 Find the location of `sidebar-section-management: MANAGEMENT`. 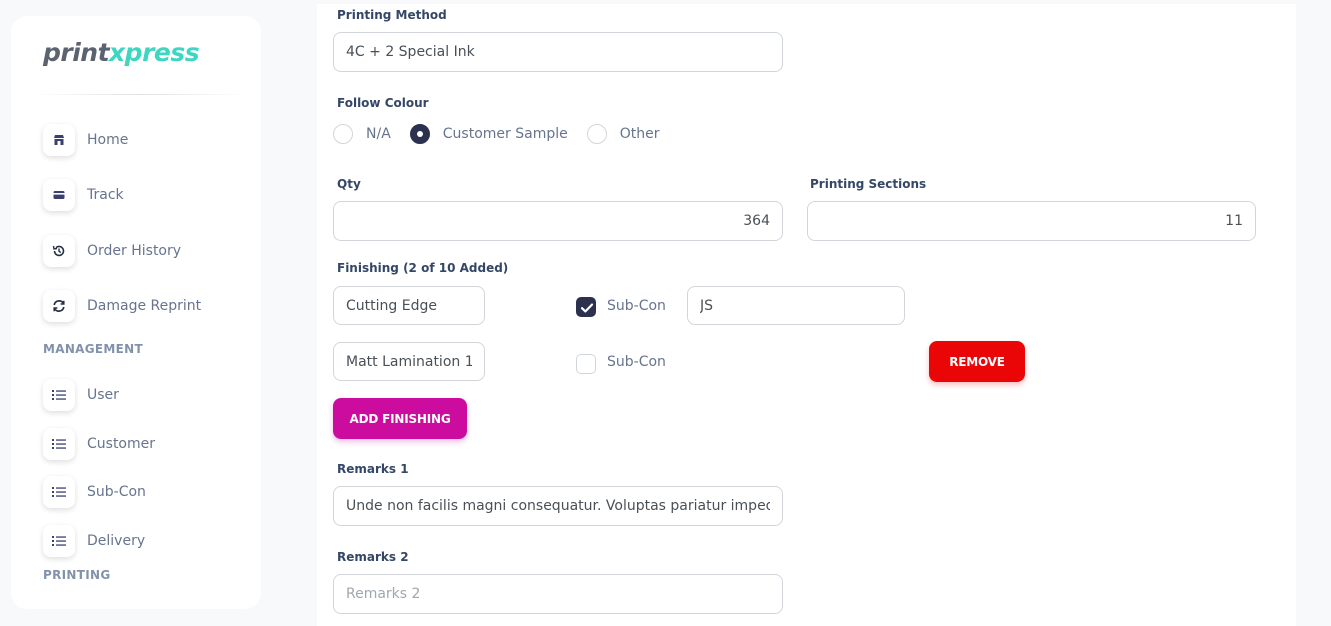

sidebar-section-management: MANAGEMENT is located at coordinates (93, 349).